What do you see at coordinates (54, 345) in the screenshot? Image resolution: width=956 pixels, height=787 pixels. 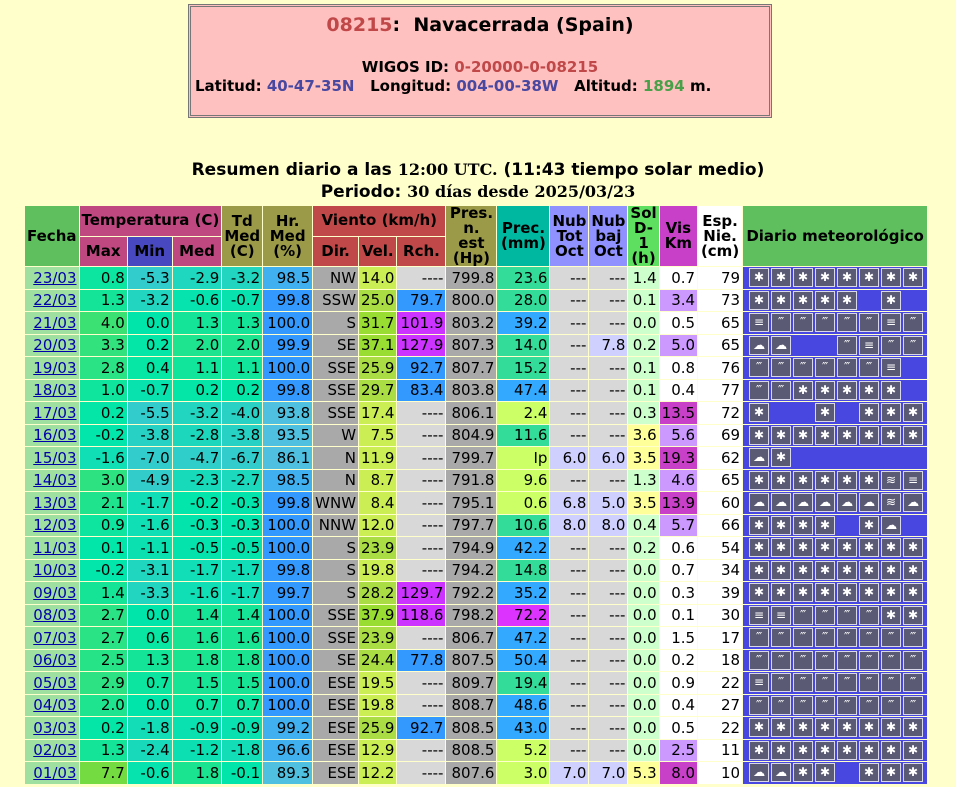 I see `date-link: 20/03` at bounding box center [54, 345].